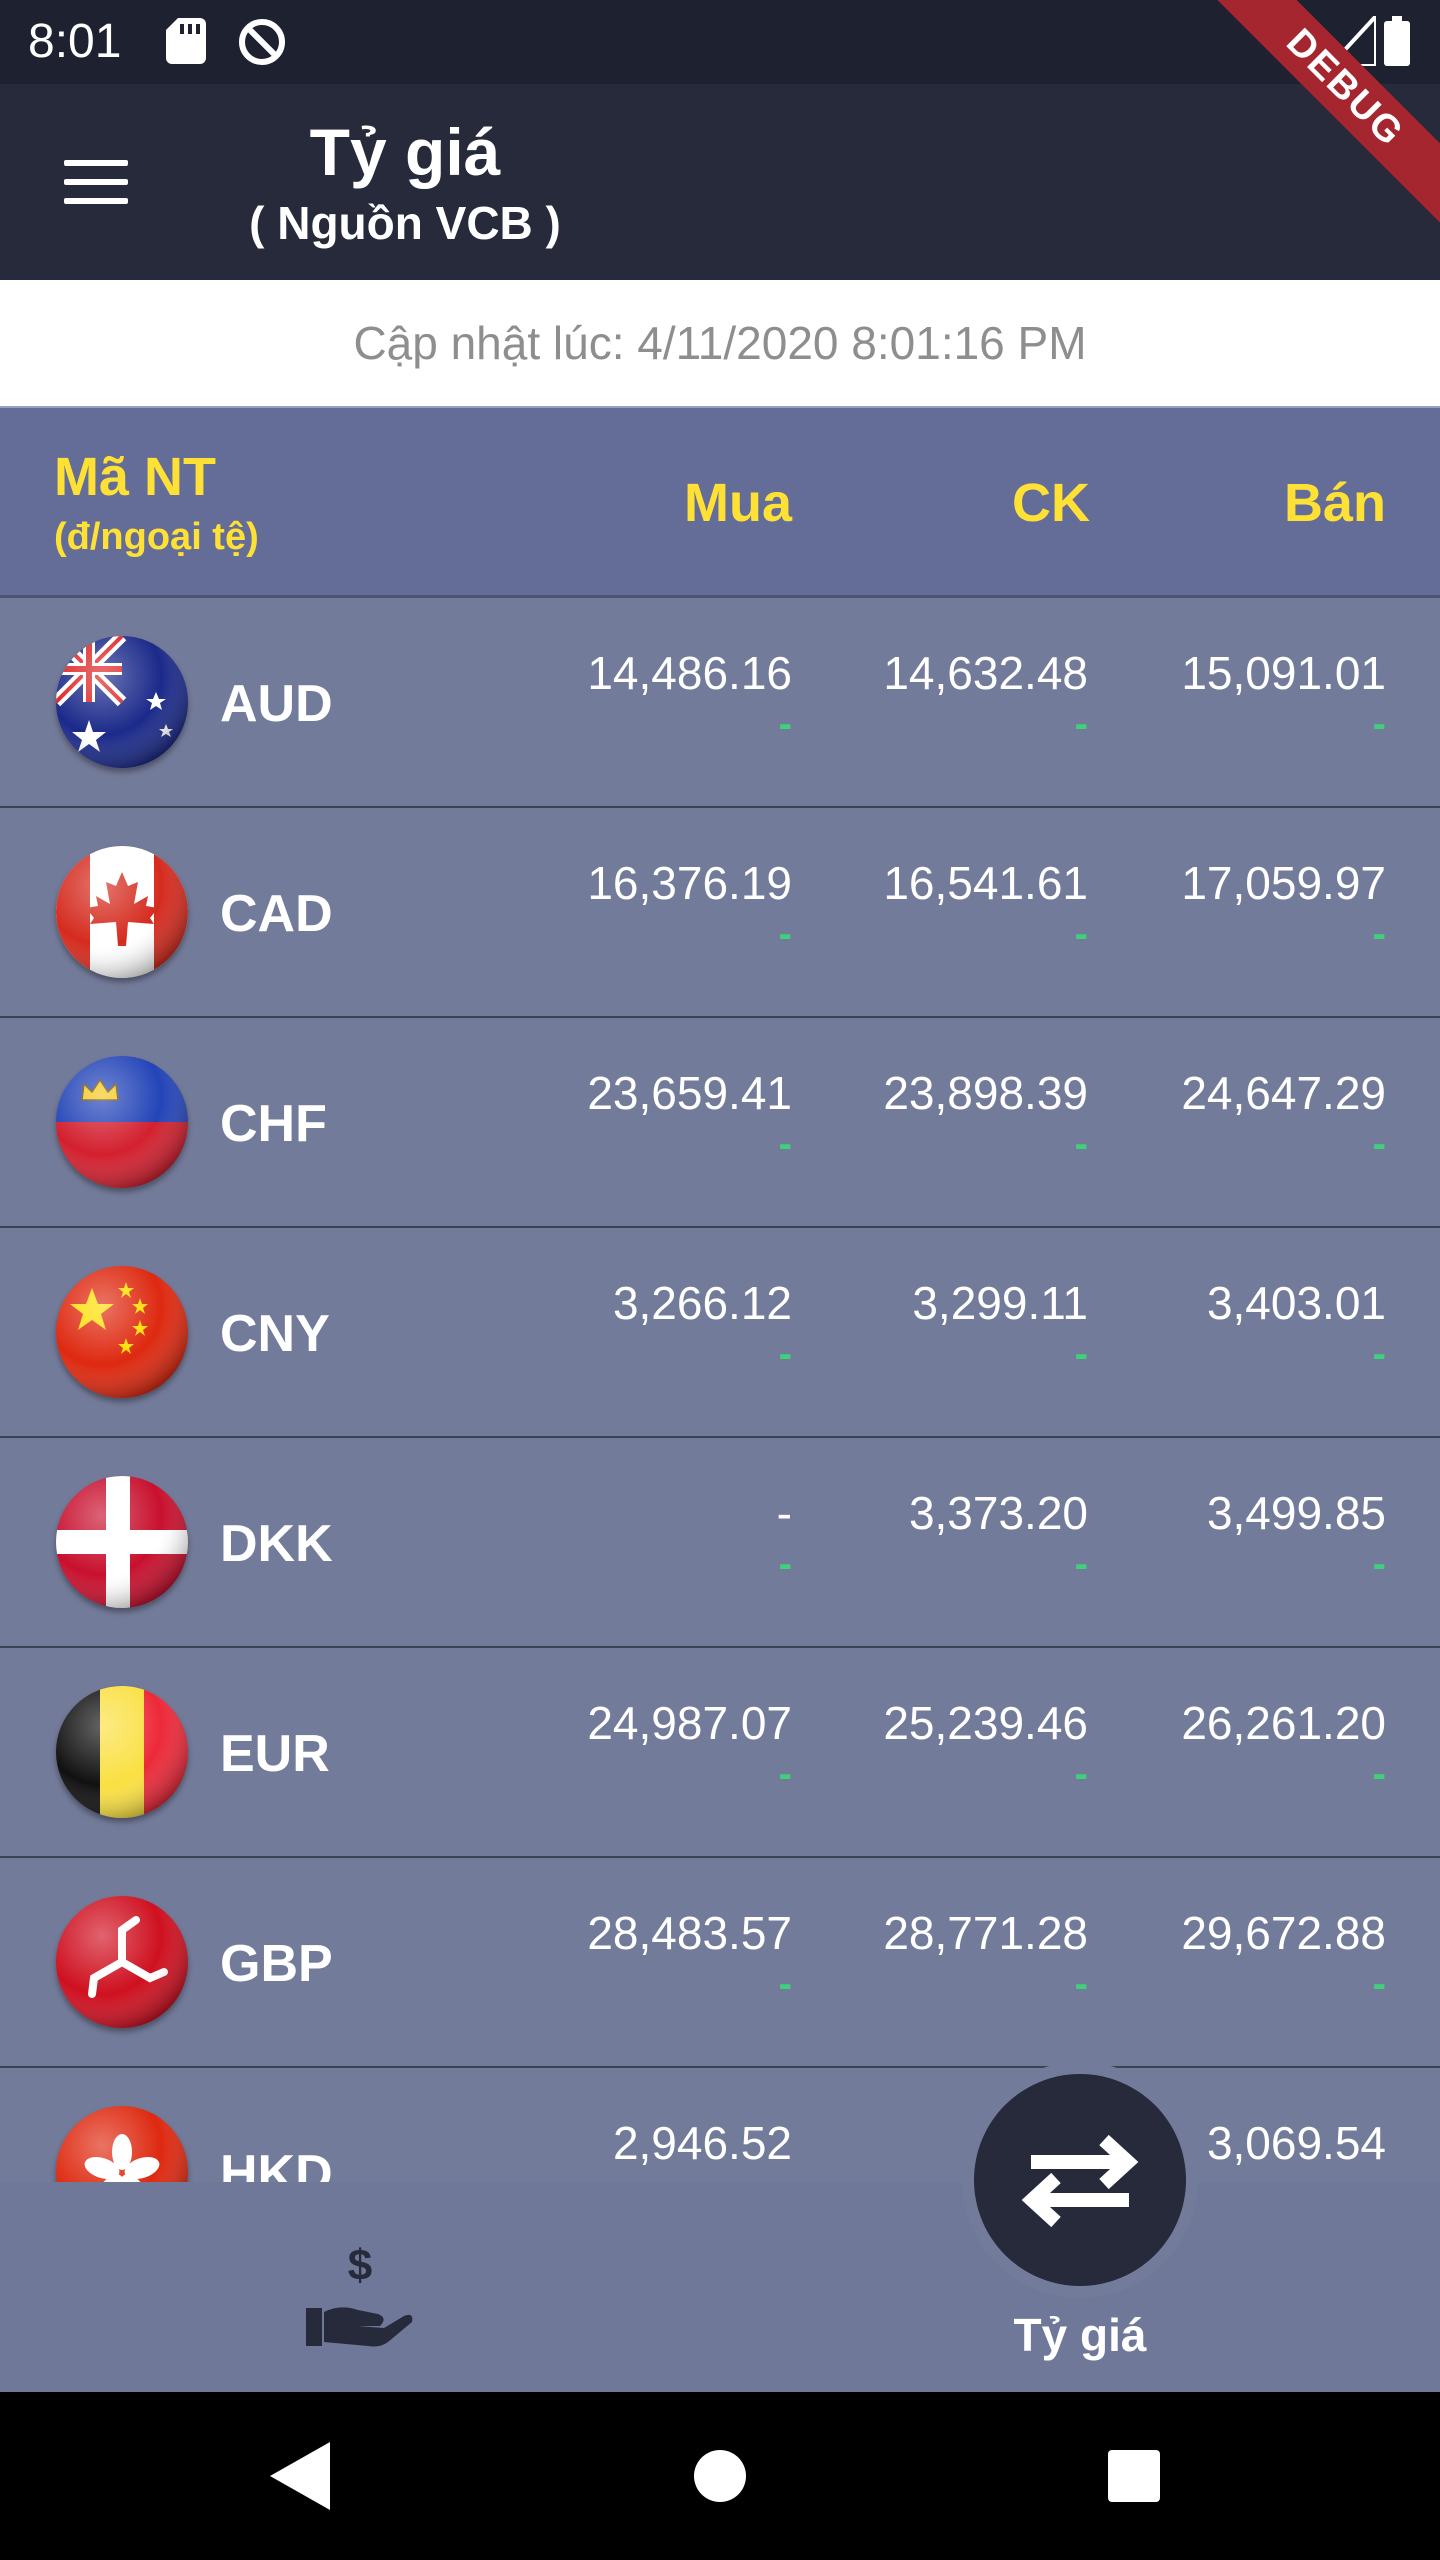 This screenshot has width=1440, height=2560. I want to click on buy-rate: 24,987.07, so click(689, 1723).